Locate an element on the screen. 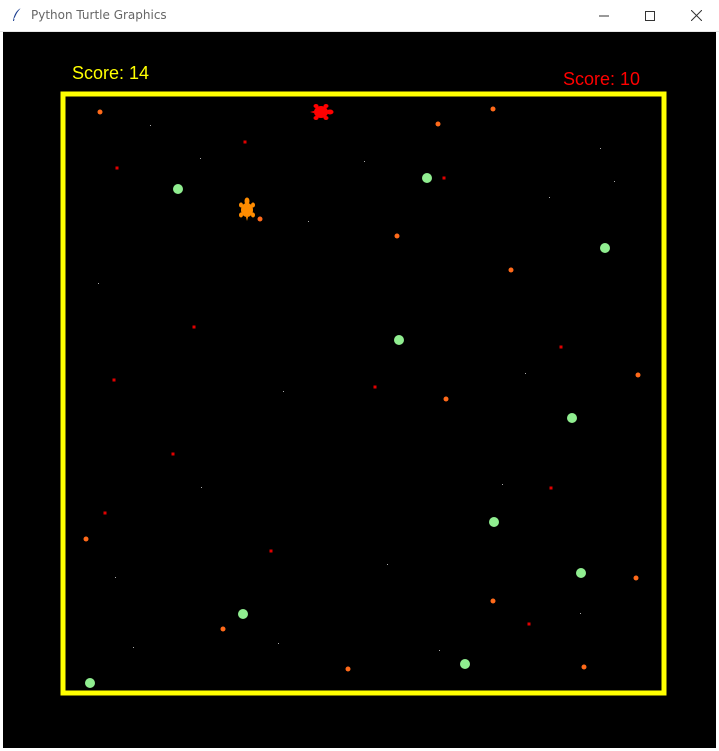  minimize-button is located at coordinates (604, 15).